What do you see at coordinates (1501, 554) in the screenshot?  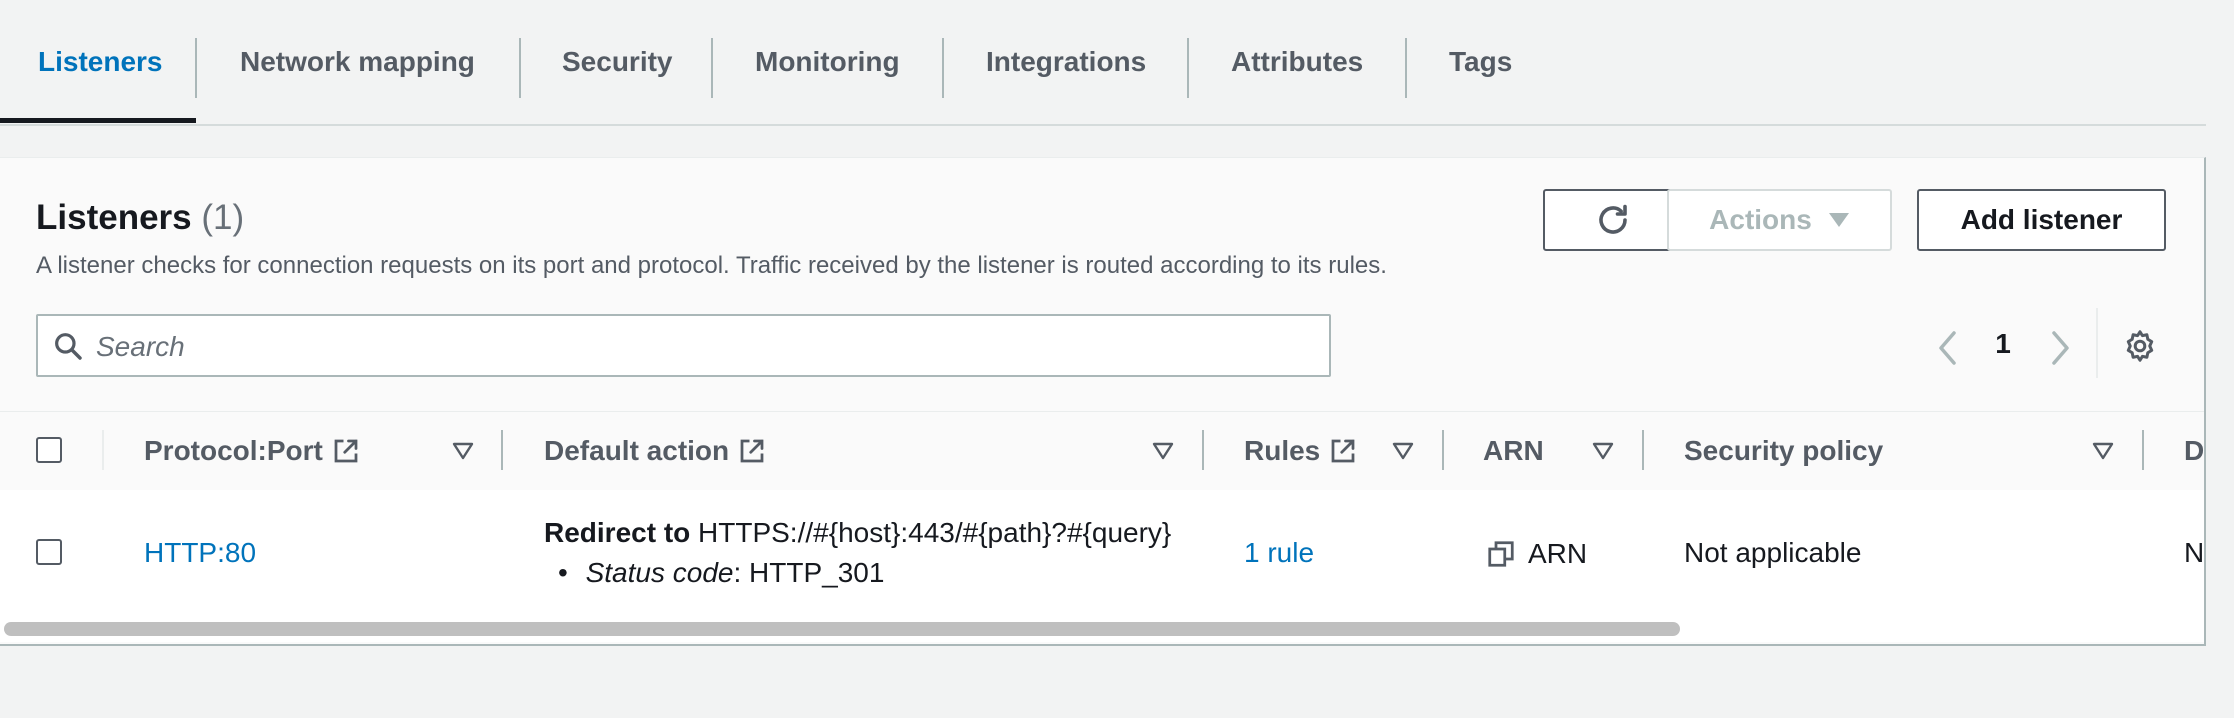 I see `copy-icon` at bounding box center [1501, 554].